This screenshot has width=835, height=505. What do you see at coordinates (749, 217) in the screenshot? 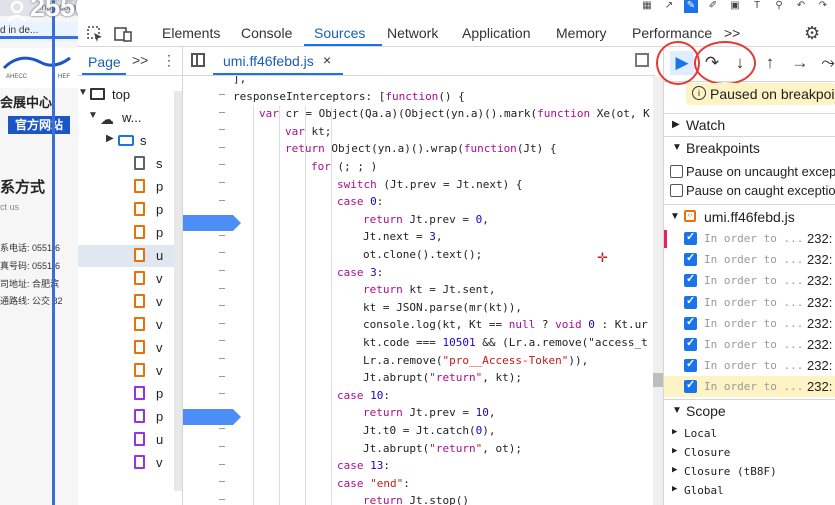
I see `breakpoint-file-group: ▼ ‹› umi.ff46febd.js` at bounding box center [749, 217].